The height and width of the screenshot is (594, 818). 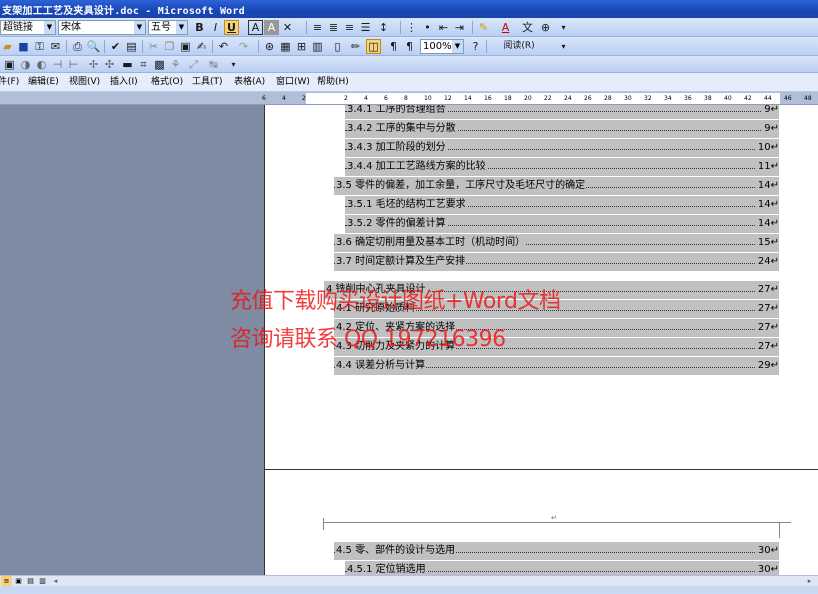 I want to click on research-icon: ▤, so click(x=131, y=46).